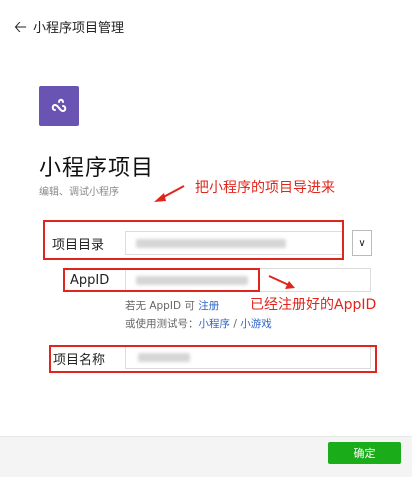 This screenshot has width=412, height=477. I want to click on miniprogram-logo-icon, so click(59, 106).